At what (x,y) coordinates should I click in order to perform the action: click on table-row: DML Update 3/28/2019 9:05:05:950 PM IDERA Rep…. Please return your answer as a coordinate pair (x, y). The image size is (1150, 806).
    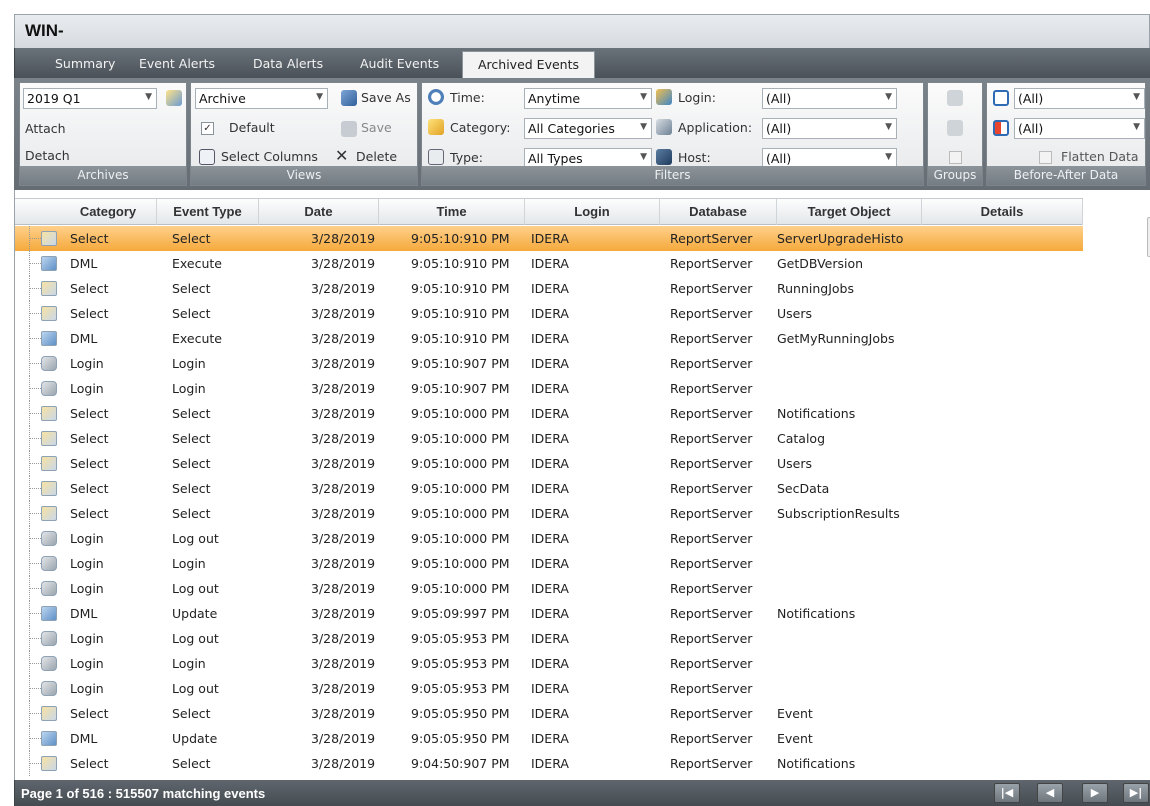
    Looking at the image, I should click on (549, 738).